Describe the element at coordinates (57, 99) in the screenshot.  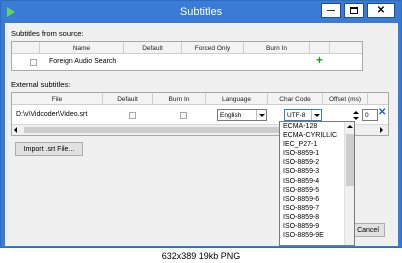
I see `external-header-file: File` at that location.